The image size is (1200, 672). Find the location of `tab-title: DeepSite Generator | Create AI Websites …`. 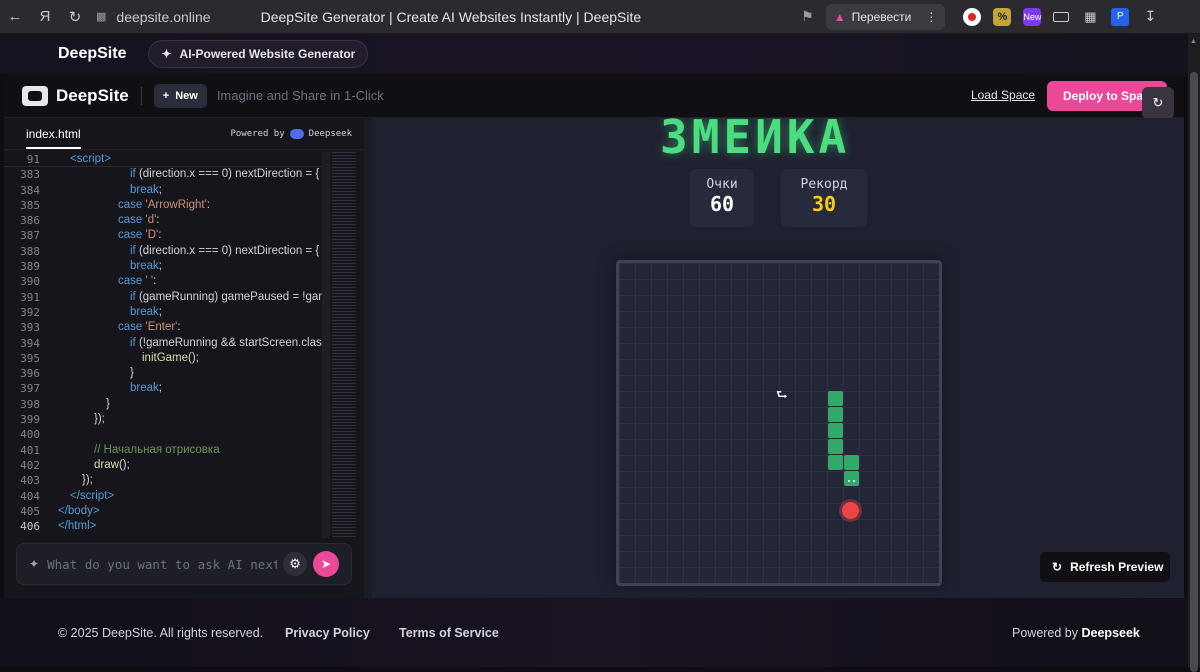

tab-title: DeepSite Generator | Create AI Websites … is located at coordinates (451, 16).